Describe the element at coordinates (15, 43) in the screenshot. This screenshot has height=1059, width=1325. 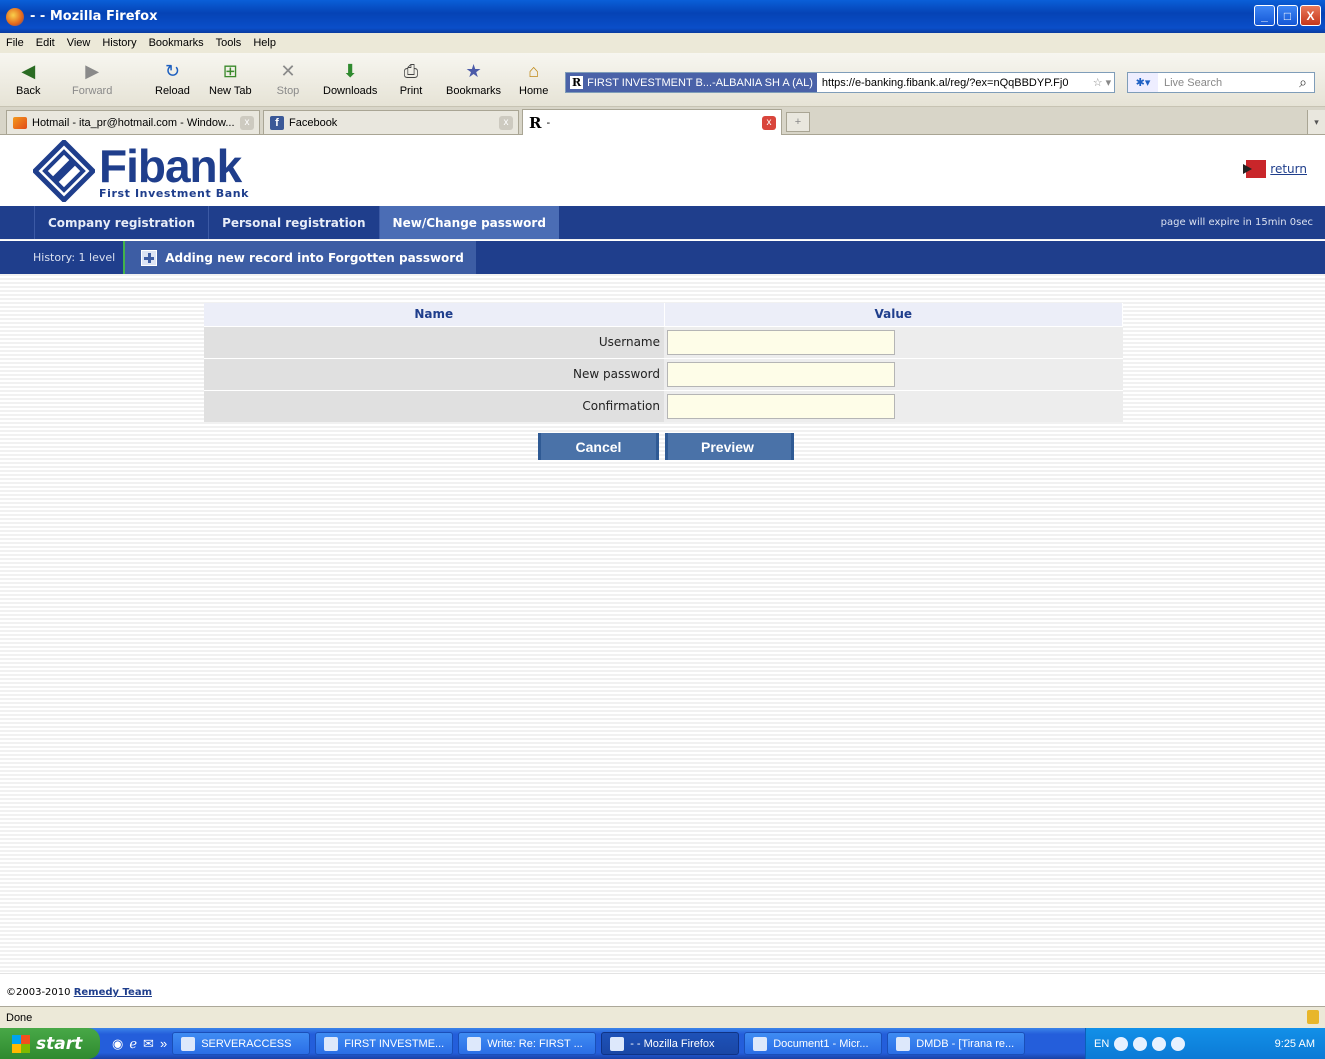
I see `menu-file: File` at that location.